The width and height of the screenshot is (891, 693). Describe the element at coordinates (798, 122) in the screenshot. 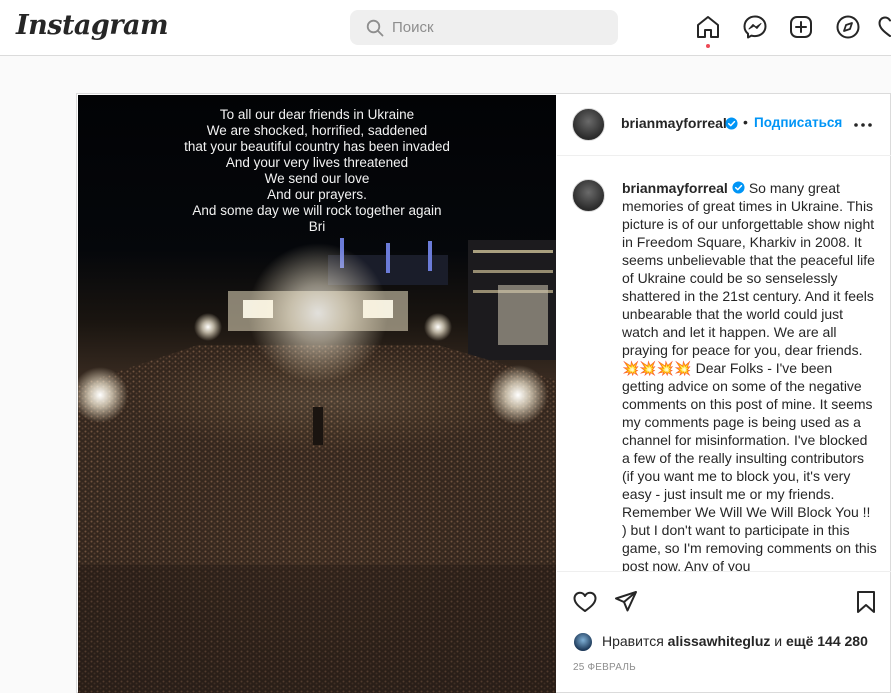

I see `follow-button: Подписаться` at that location.